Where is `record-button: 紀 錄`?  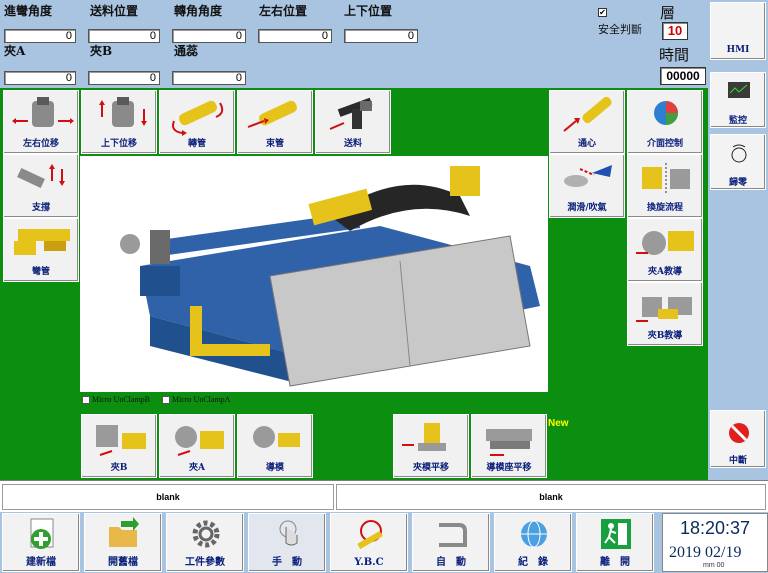 record-button: 紀 錄 is located at coordinates (533, 542).